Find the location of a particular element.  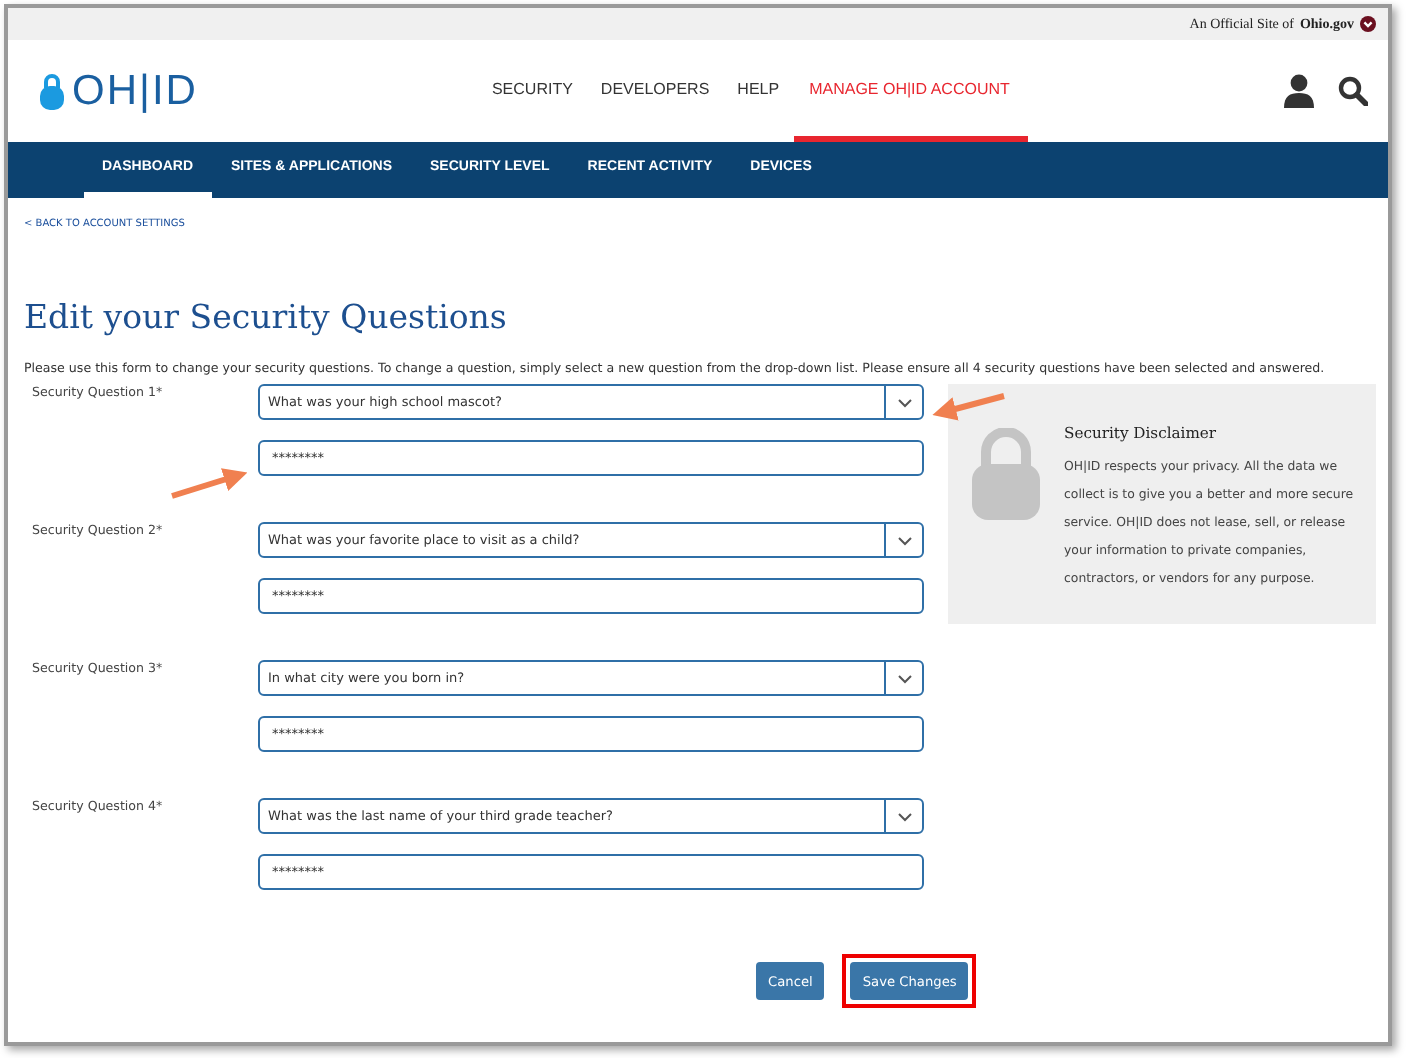

nav-link: SECURITY is located at coordinates (532, 91).